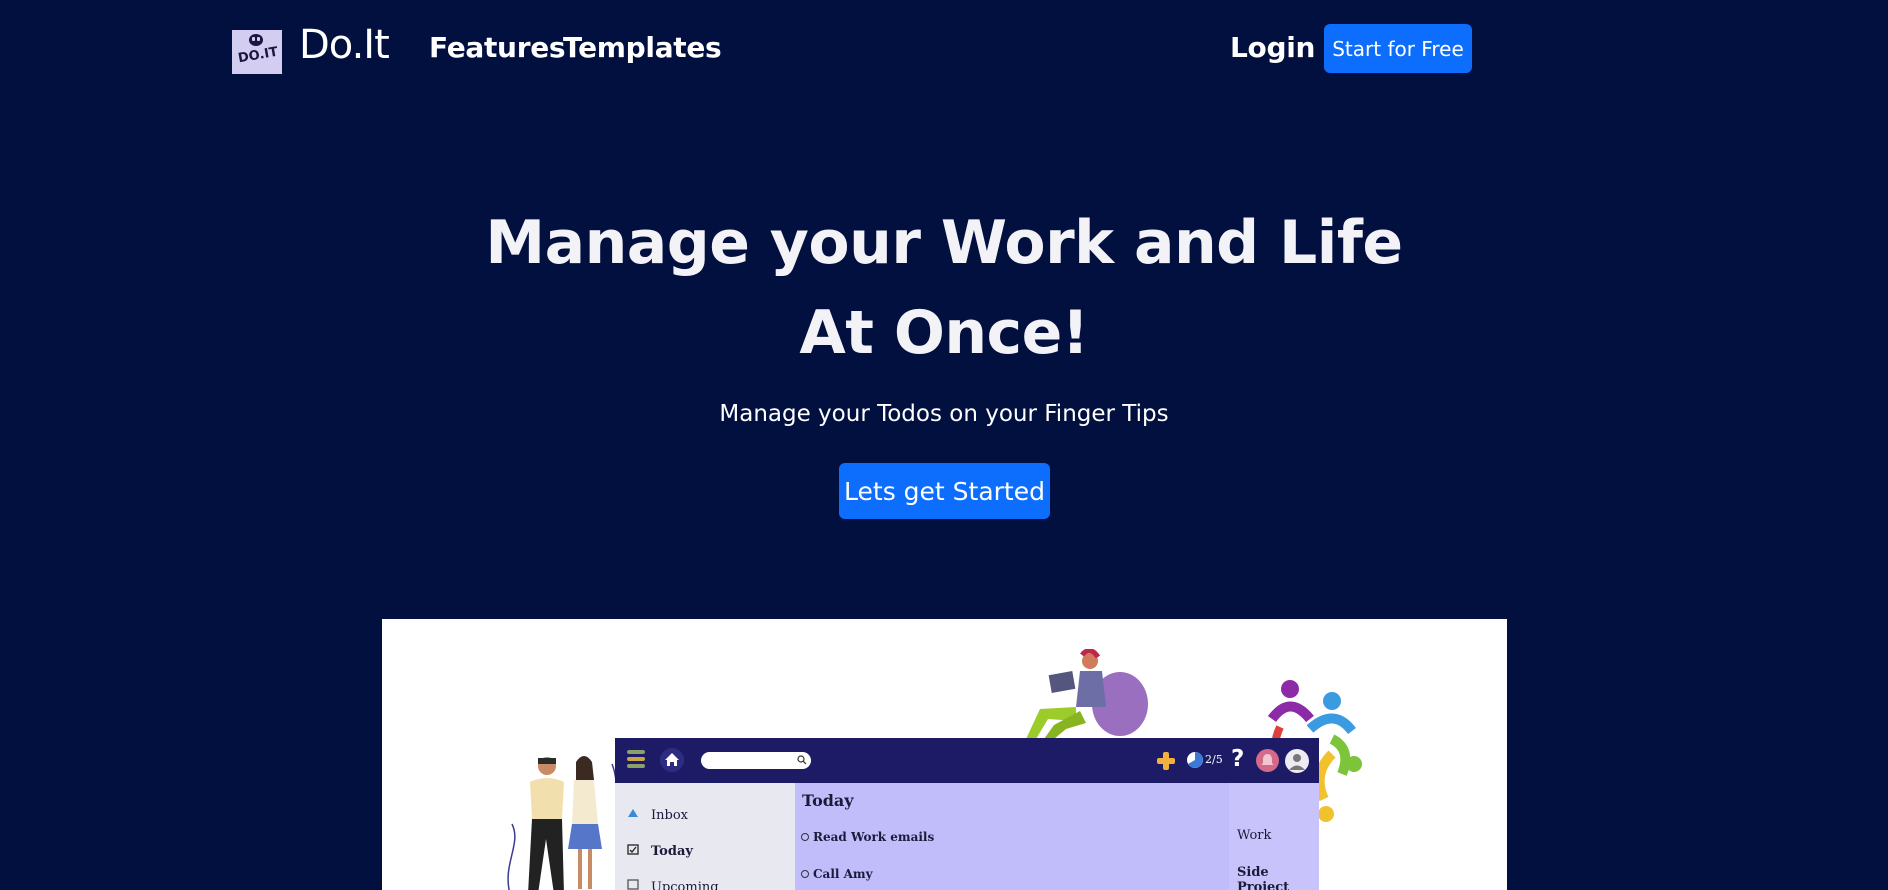 This screenshot has height=890, width=1888. Describe the element at coordinates (633, 849) in the screenshot. I see `calendar-today-icon` at that location.